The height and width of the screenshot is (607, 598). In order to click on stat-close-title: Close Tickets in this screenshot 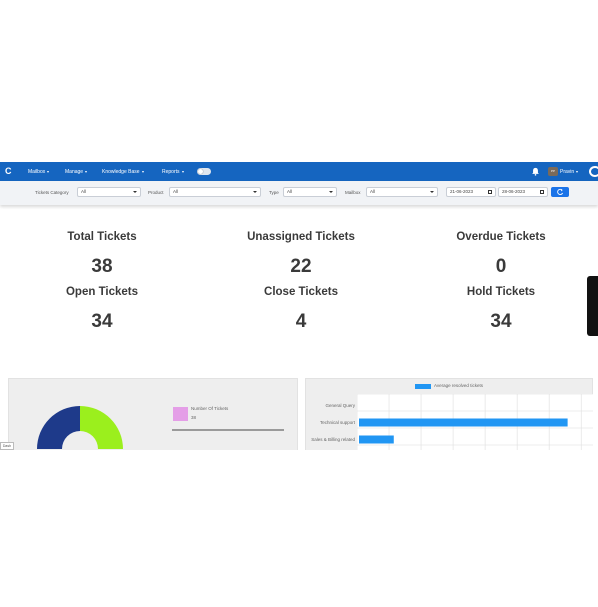, I will do `click(301, 292)`.